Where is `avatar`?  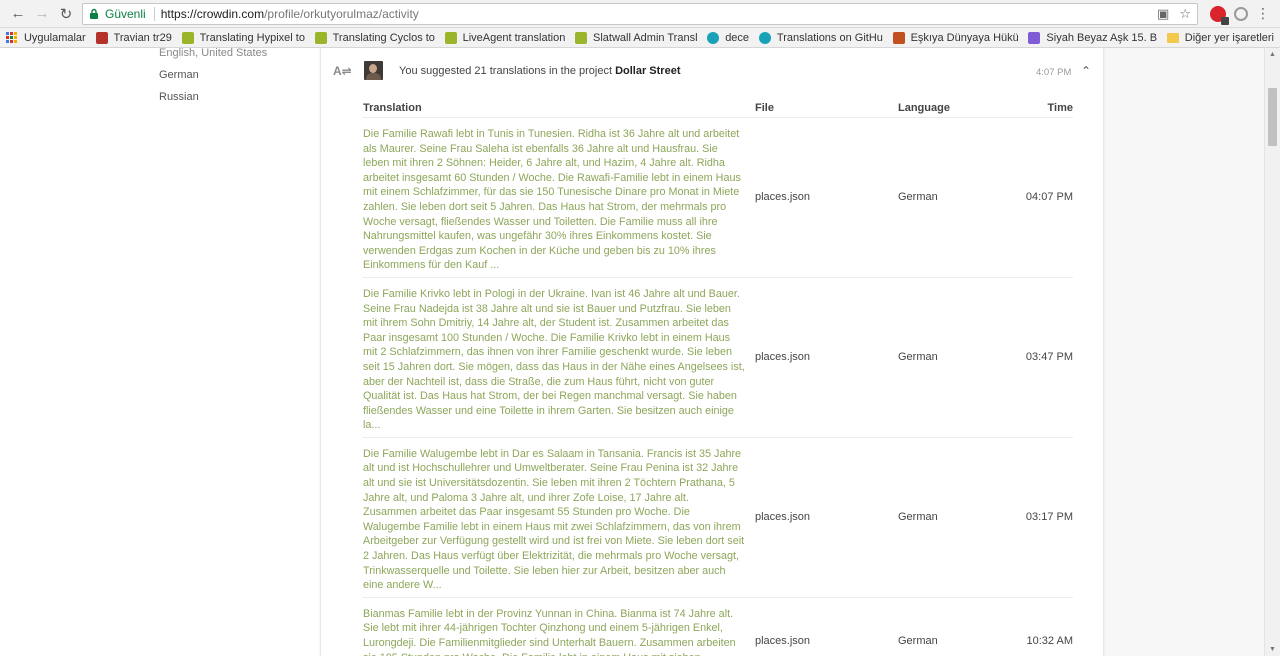
avatar is located at coordinates (373, 70).